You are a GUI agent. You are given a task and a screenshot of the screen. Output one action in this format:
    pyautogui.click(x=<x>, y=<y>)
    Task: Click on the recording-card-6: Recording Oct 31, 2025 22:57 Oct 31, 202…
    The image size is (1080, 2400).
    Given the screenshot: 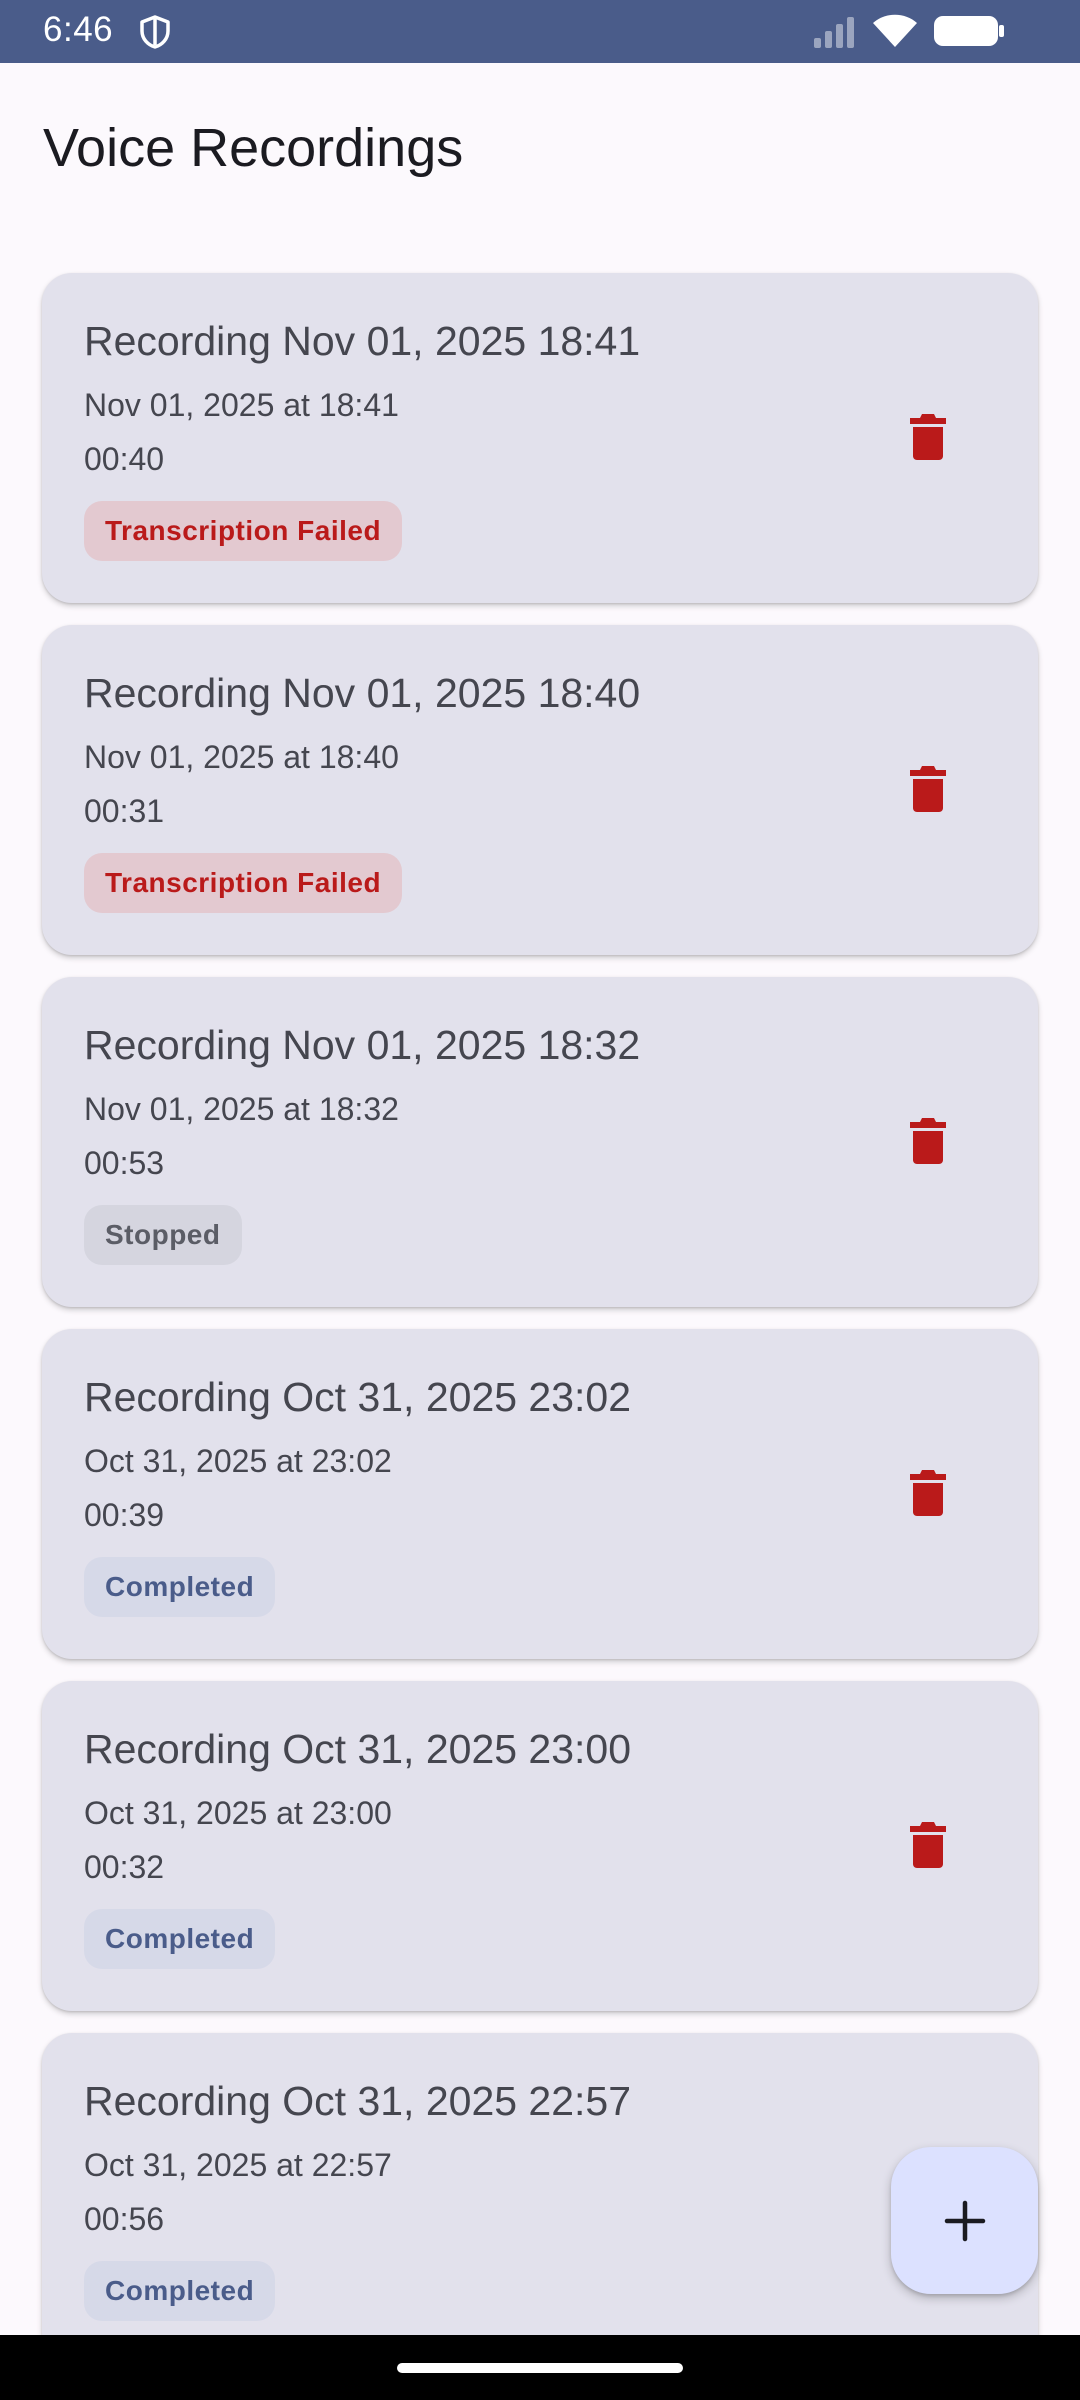 What is the action you would take?
    pyautogui.click(x=540, y=2198)
    